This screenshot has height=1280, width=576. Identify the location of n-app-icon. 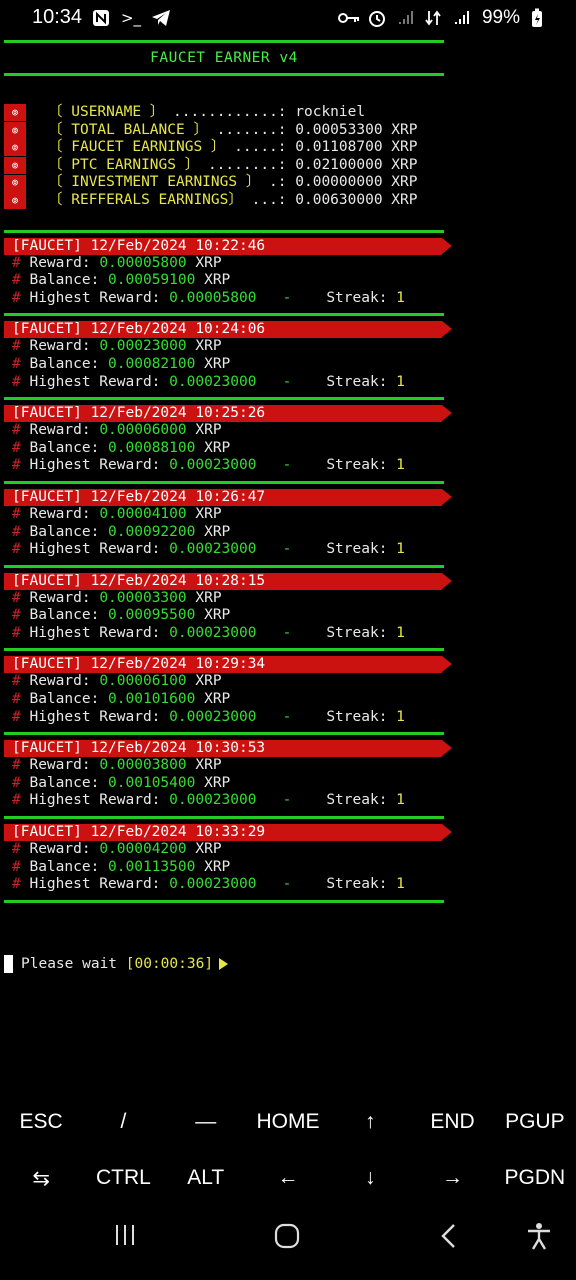
(101, 18).